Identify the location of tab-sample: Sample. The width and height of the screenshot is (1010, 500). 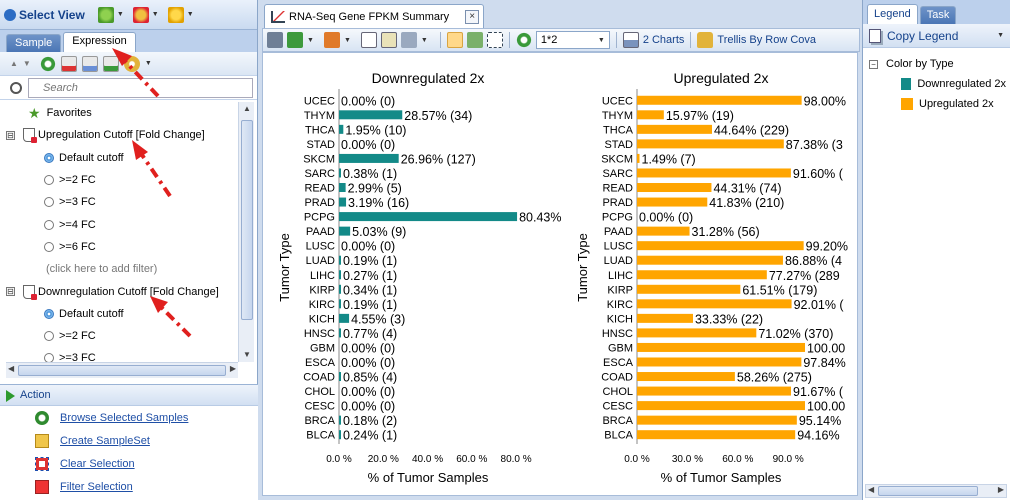
(34, 43).